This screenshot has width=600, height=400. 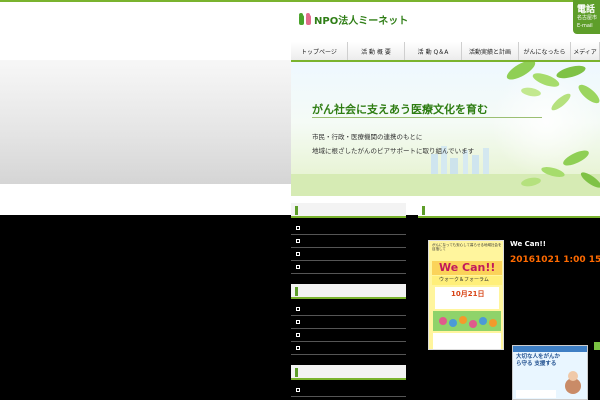 I want to click on news-title: We Can!!, so click(x=528, y=244).